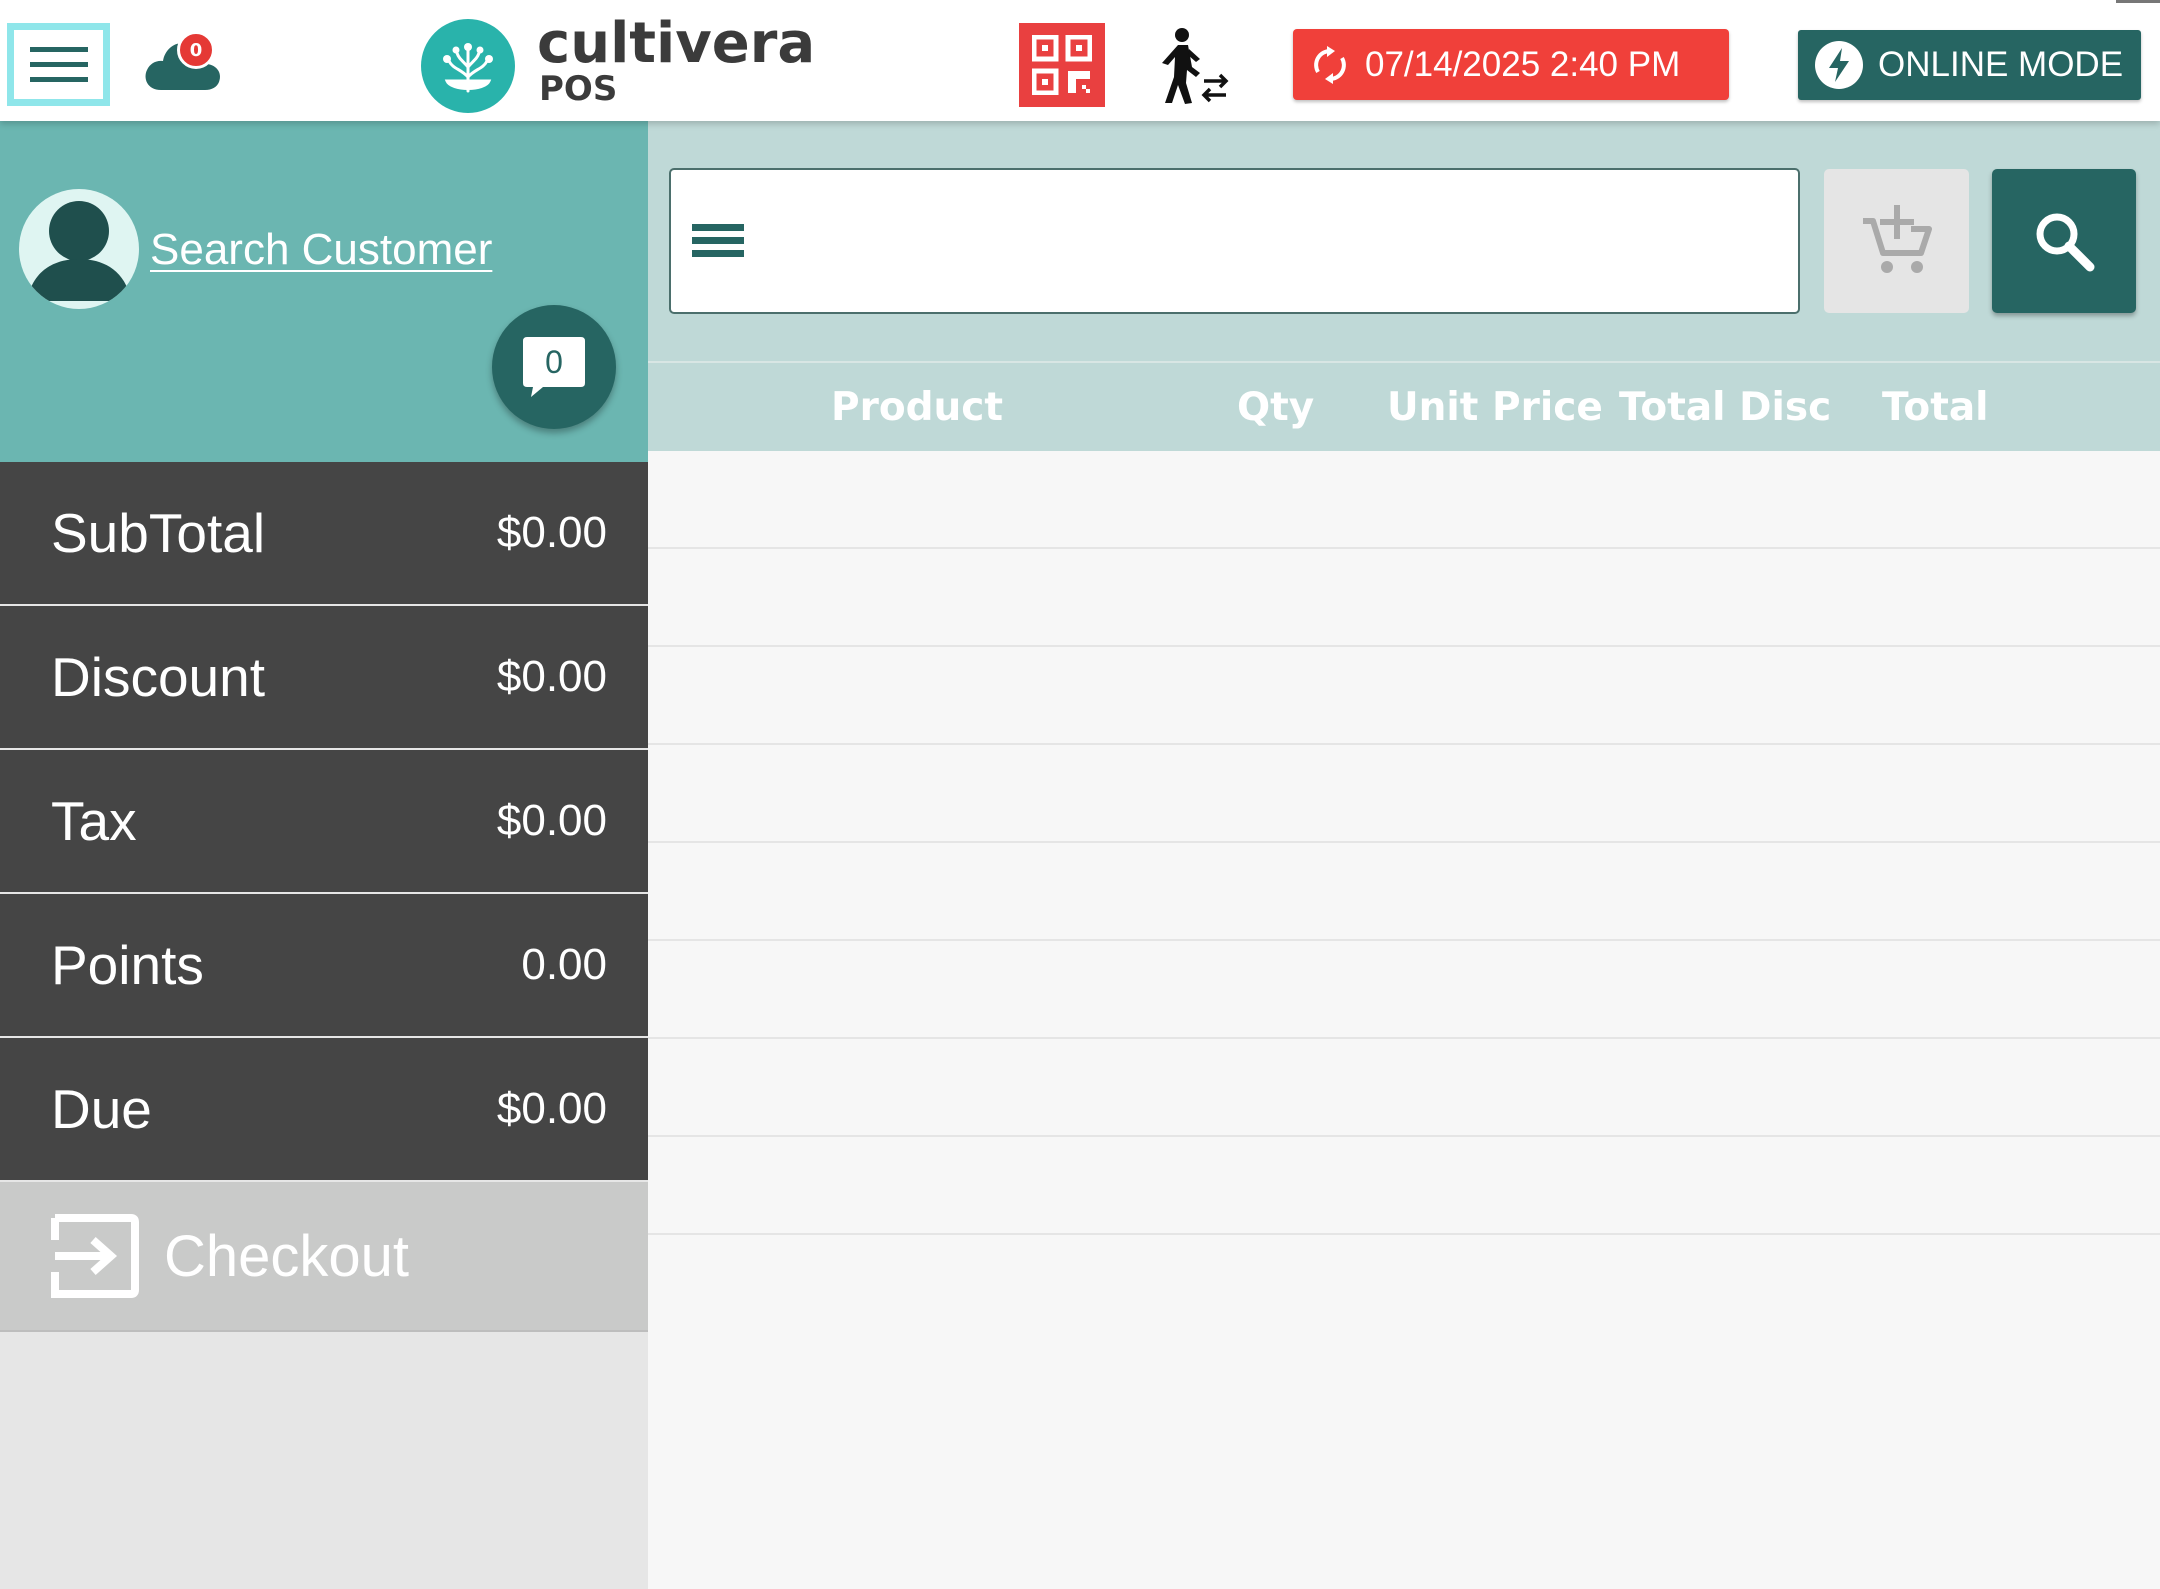  I want to click on search-customer-link: Search Customer, so click(321, 250).